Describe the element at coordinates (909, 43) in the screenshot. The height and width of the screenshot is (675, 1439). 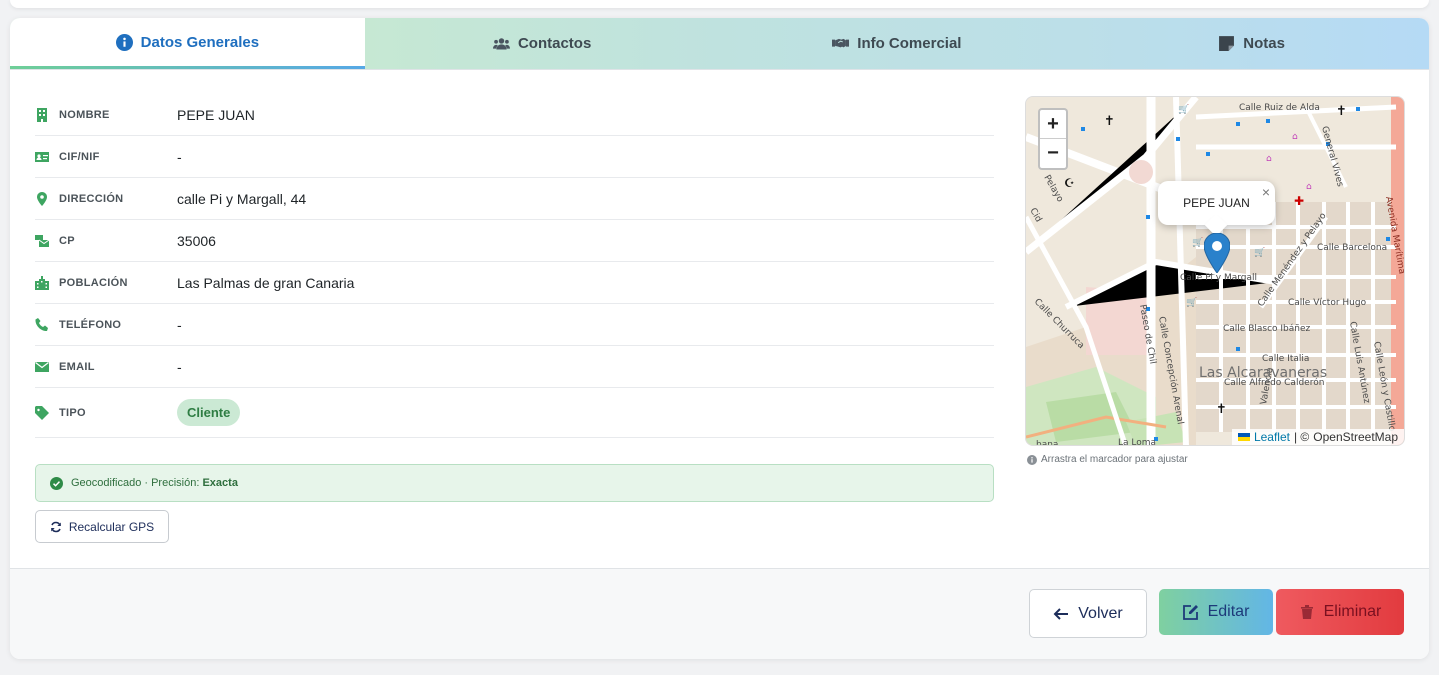
I see `tab-label: Info Comercial` at that location.